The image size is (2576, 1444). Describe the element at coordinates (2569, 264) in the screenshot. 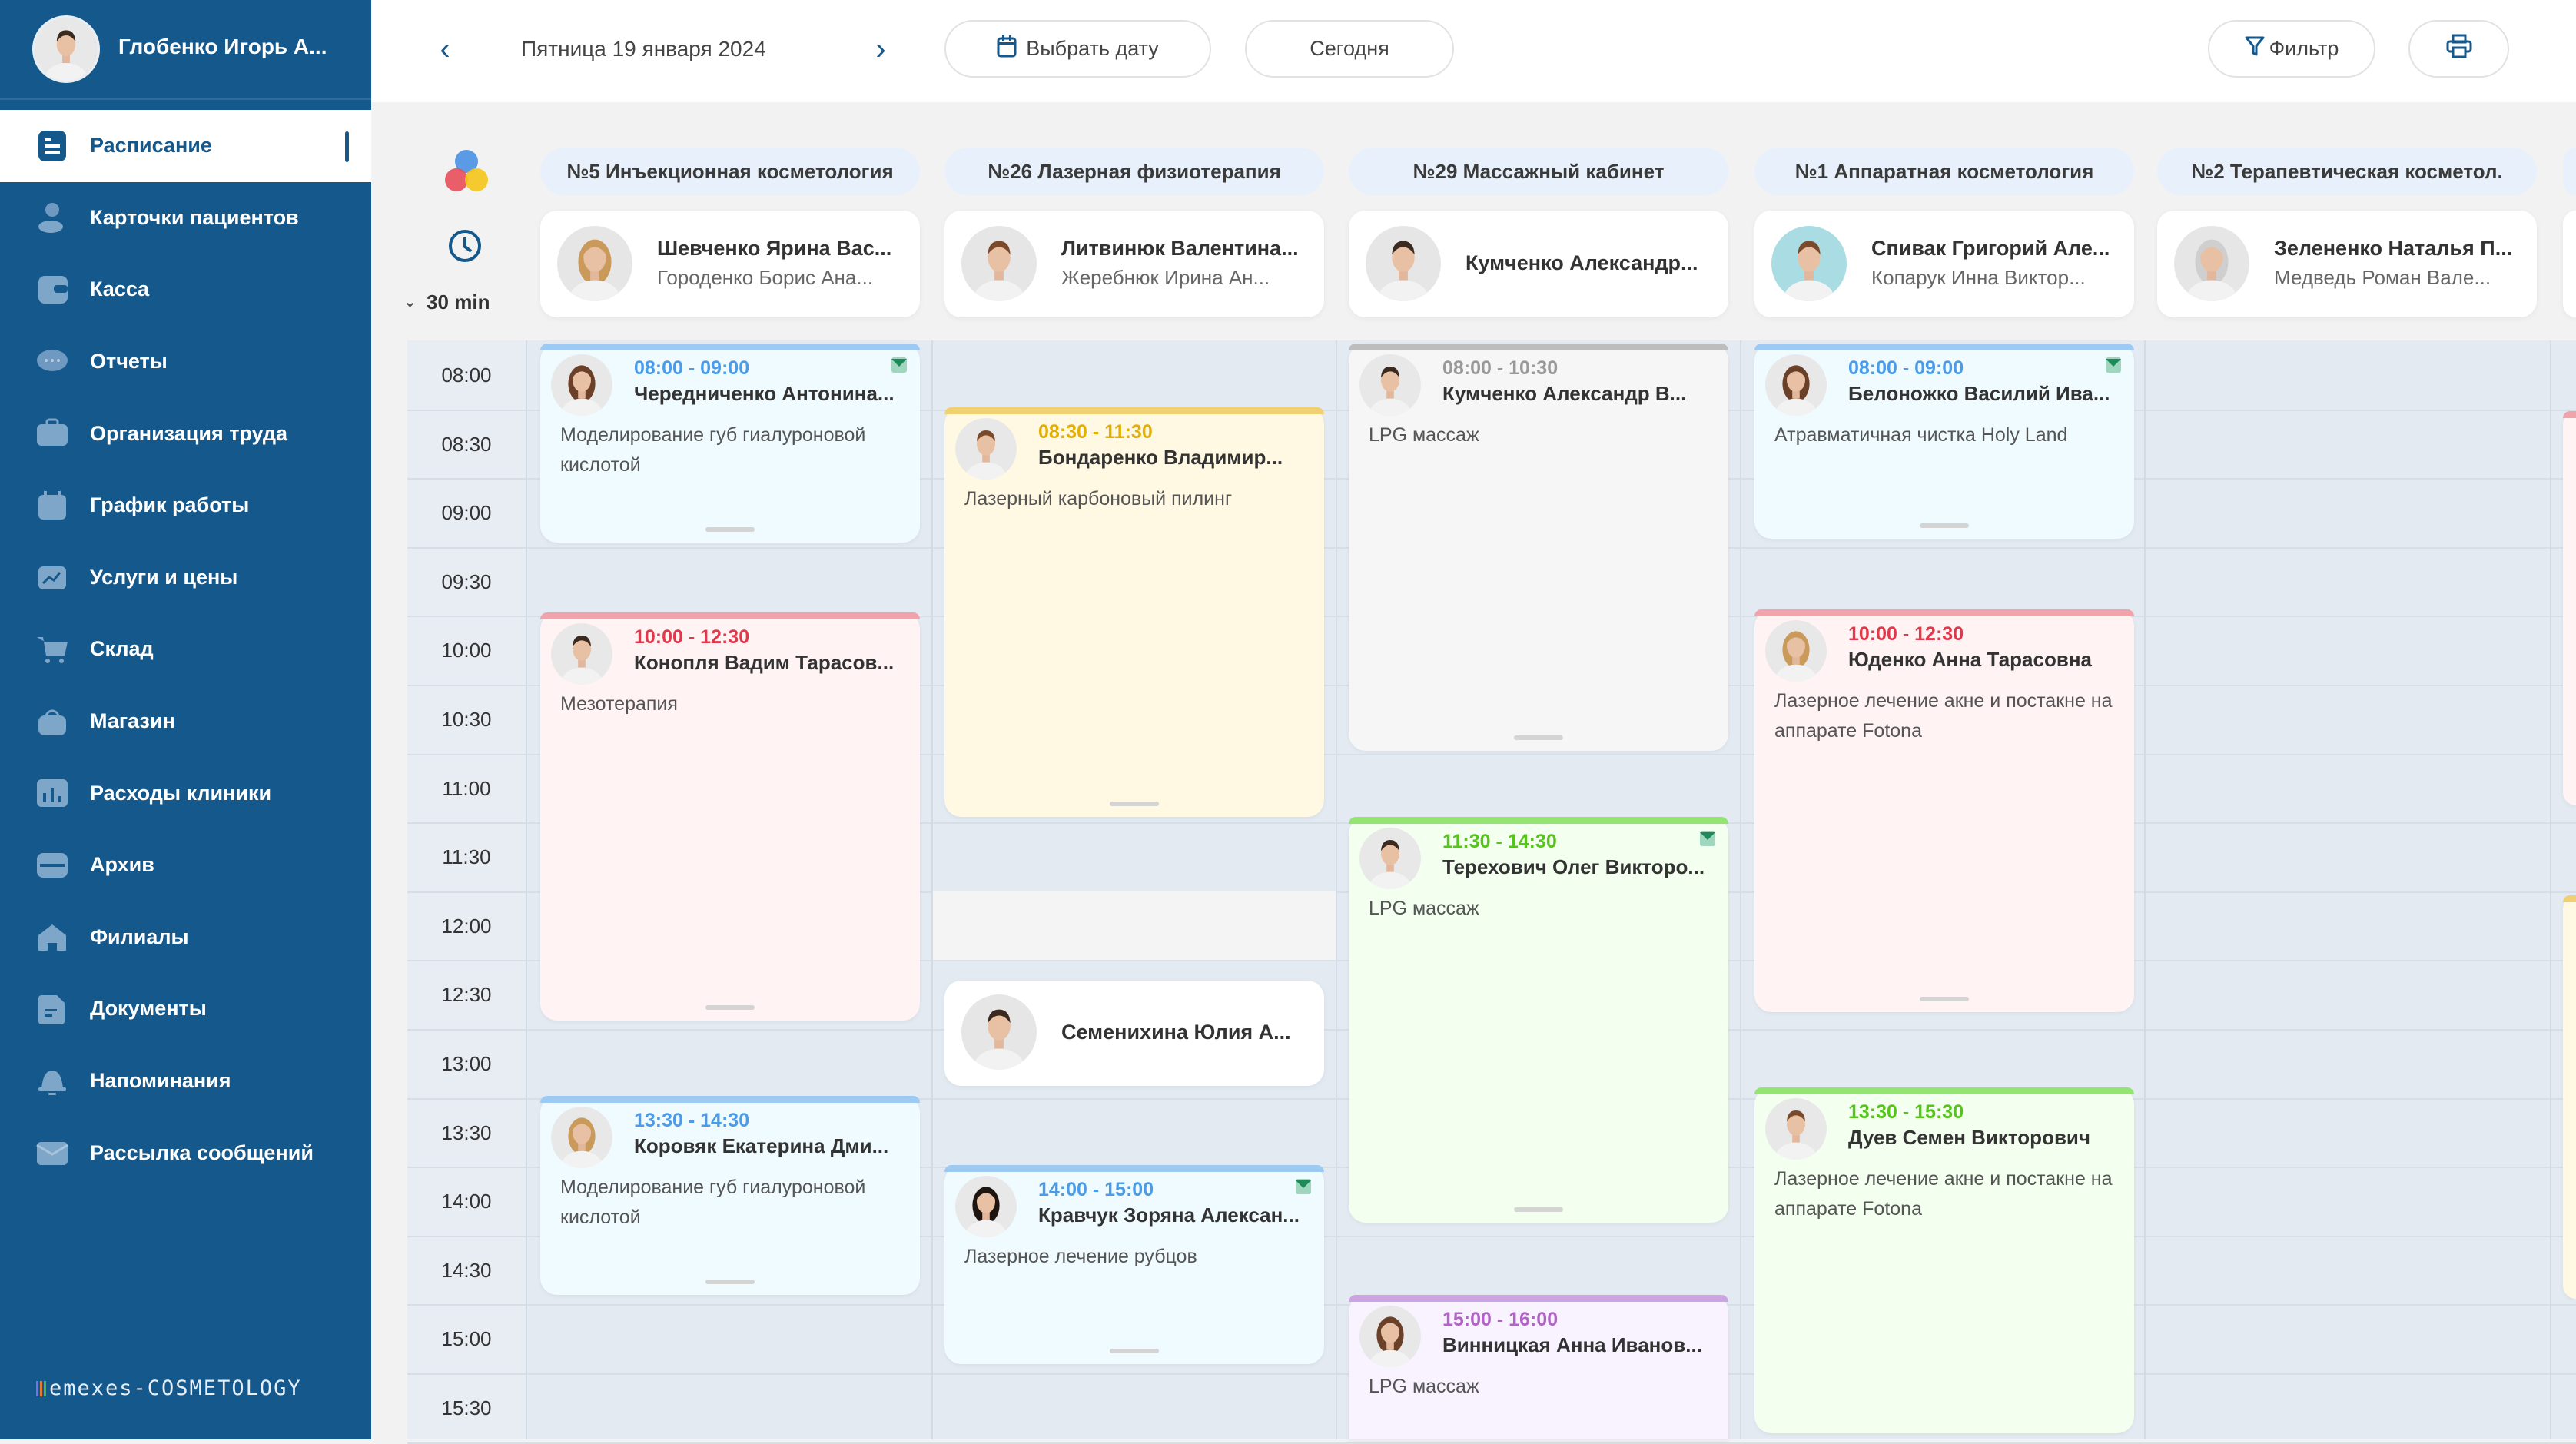

I see `doctor-card-partial` at that location.